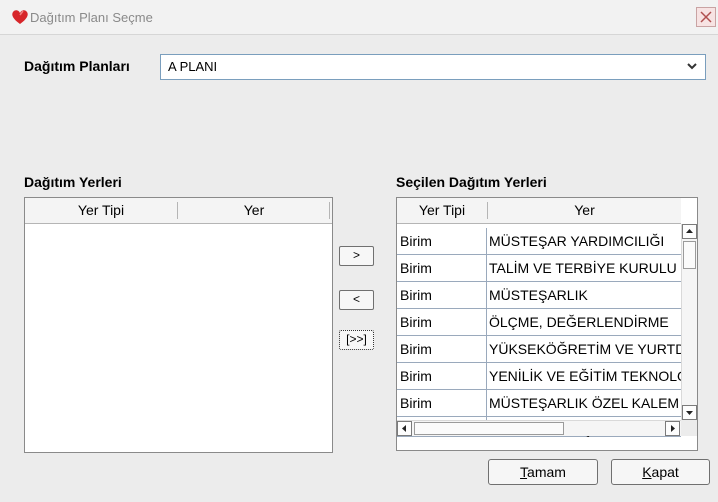 The image size is (718, 502). I want to click on table-row: Birim YENİLİK VE EĞİTİM TEKNOLOJİLERİ, so click(539, 376).